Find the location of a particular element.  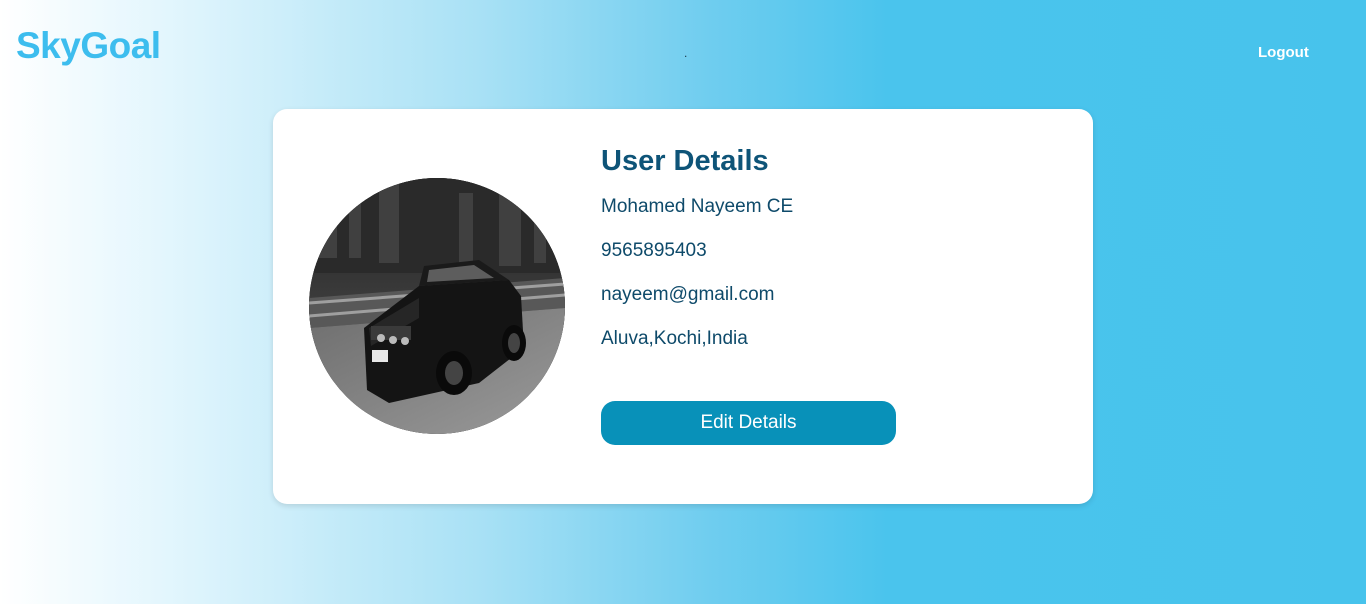

user-address: Aluva,Kochi,India is located at coordinates (674, 338).